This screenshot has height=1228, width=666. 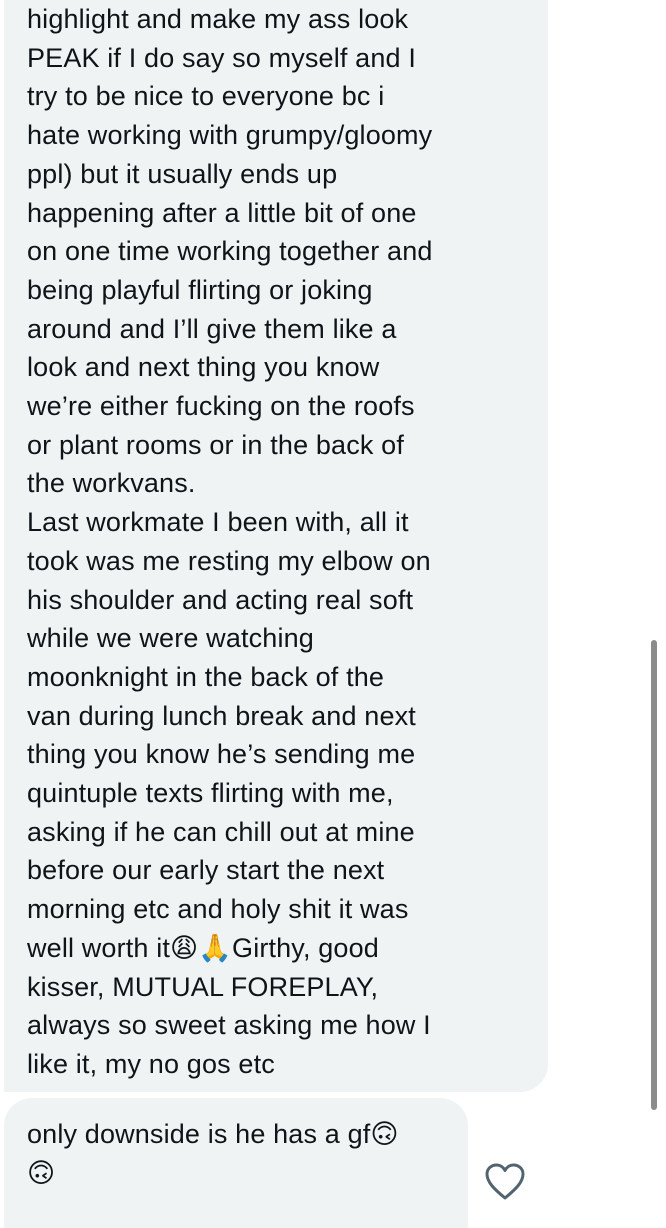 What do you see at coordinates (505, 1182) in the screenshot?
I see `heart-outline-icon` at bounding box center [505, 1182].